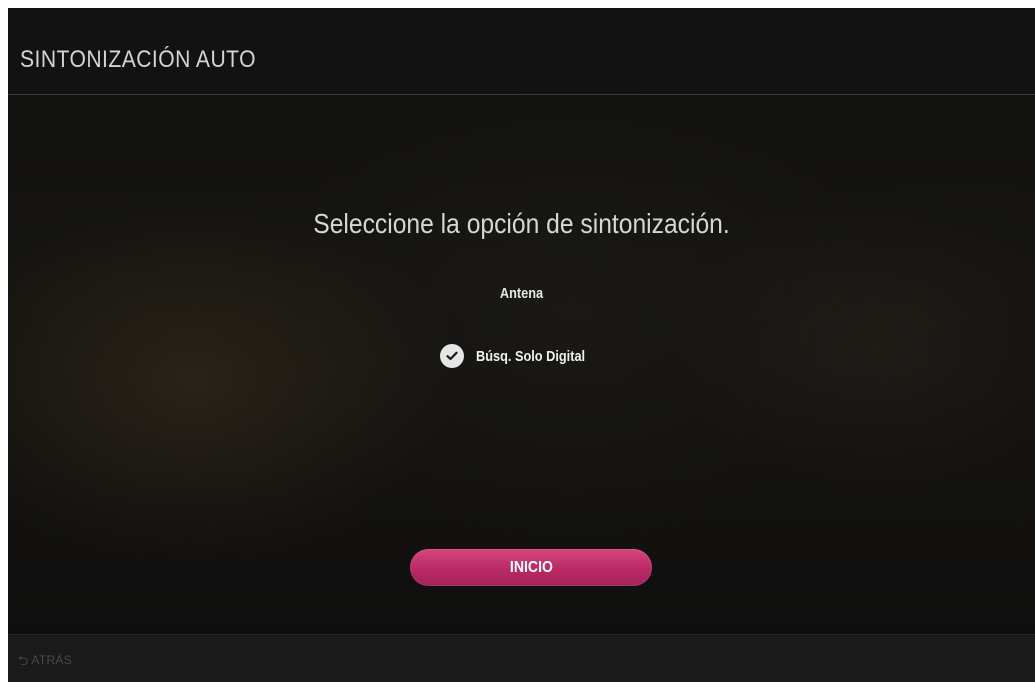  What do you see at coordinates (52, 660) in the screenshot?
I see `back-label: ATRÁS` at bounding box center [52, 660].